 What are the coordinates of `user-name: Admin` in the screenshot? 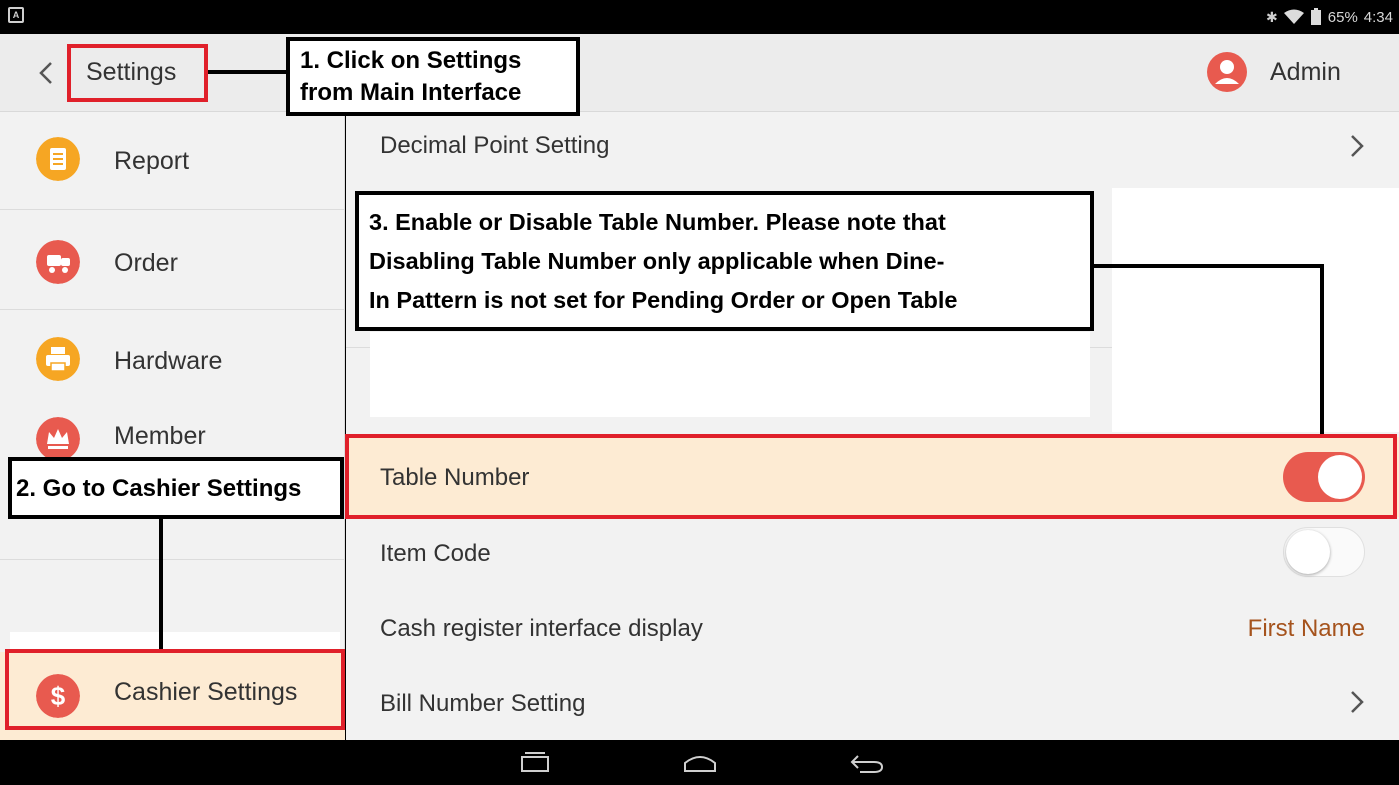 It's located at (1305, 72).